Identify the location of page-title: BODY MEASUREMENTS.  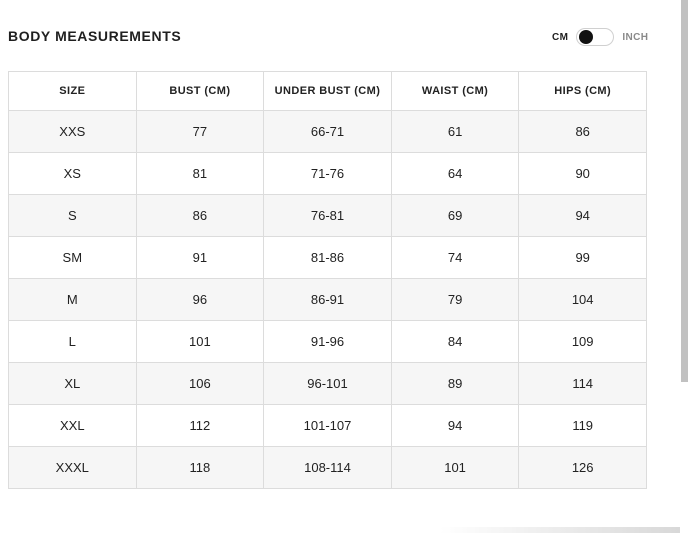
(95, 36).